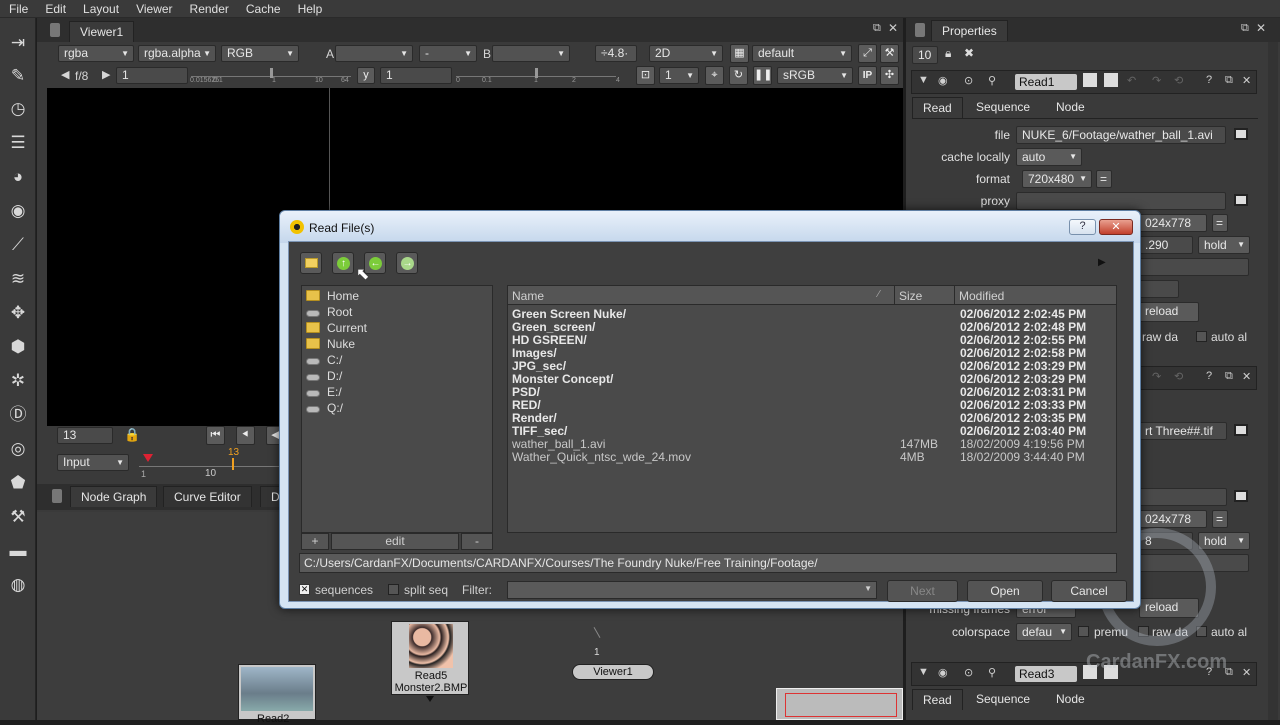  Describe the element at coordinates (18, 381) in the screenshot. I see `particles-tools-icon: ✲` at that location.